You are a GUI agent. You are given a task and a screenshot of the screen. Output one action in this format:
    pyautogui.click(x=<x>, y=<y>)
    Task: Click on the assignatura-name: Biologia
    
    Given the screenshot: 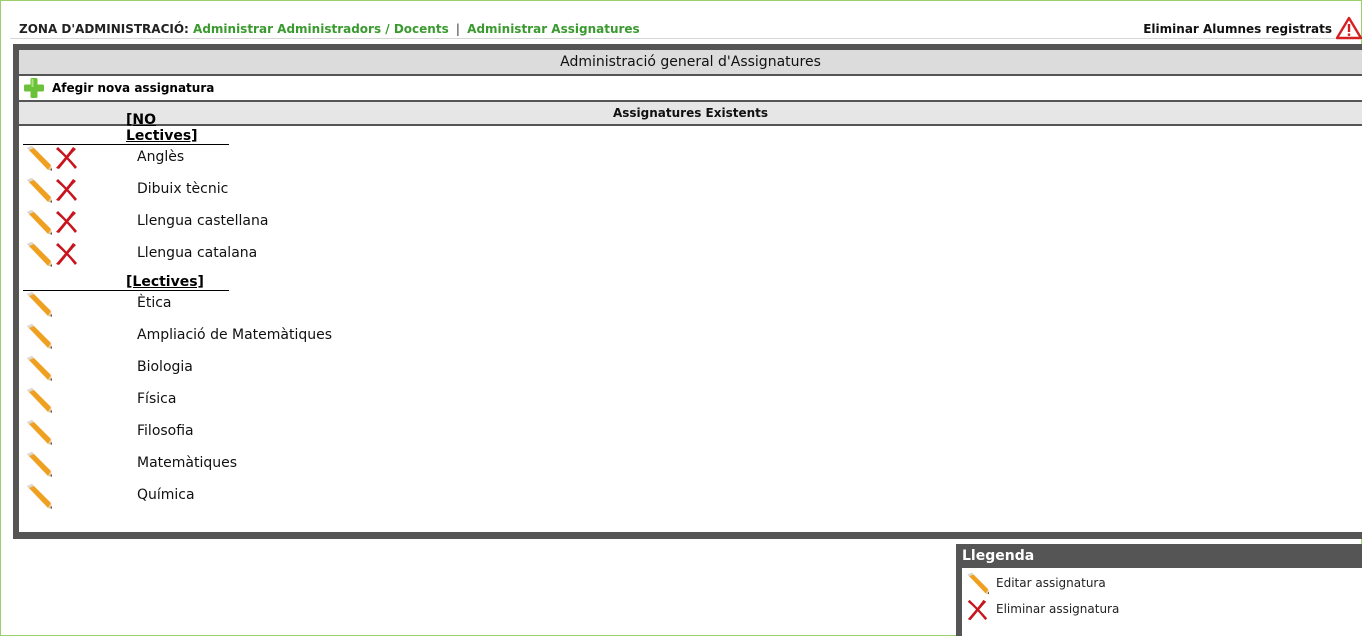 What is the action you would take?
    pyautogui.click(x=165, y=367)
    